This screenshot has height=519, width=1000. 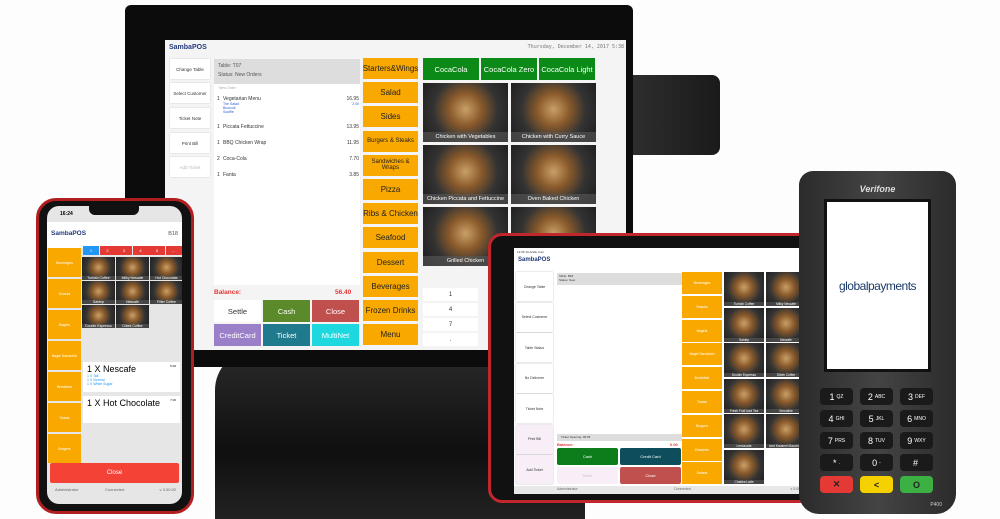 I want to click on credit-card-button: Credit Card, so click(x=650, y=456).